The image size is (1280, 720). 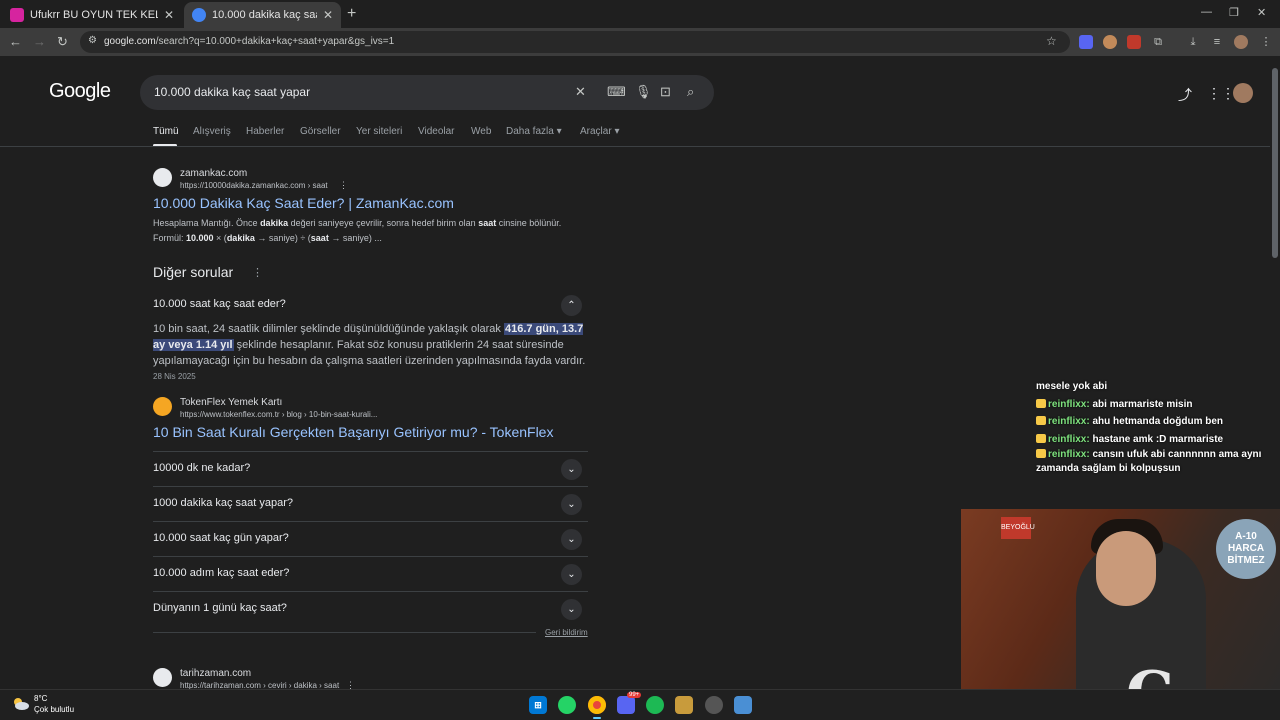 I want to click on question-text: 10.000 adım kaç saat eder?, so click(x=221, y=573).